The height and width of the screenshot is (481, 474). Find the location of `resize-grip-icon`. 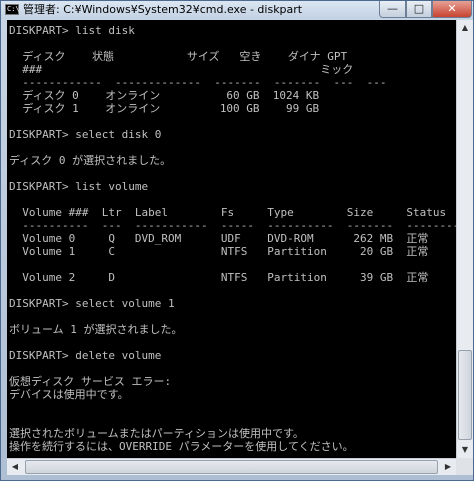

resize-grip-icon is located at coordinates (464, 466).